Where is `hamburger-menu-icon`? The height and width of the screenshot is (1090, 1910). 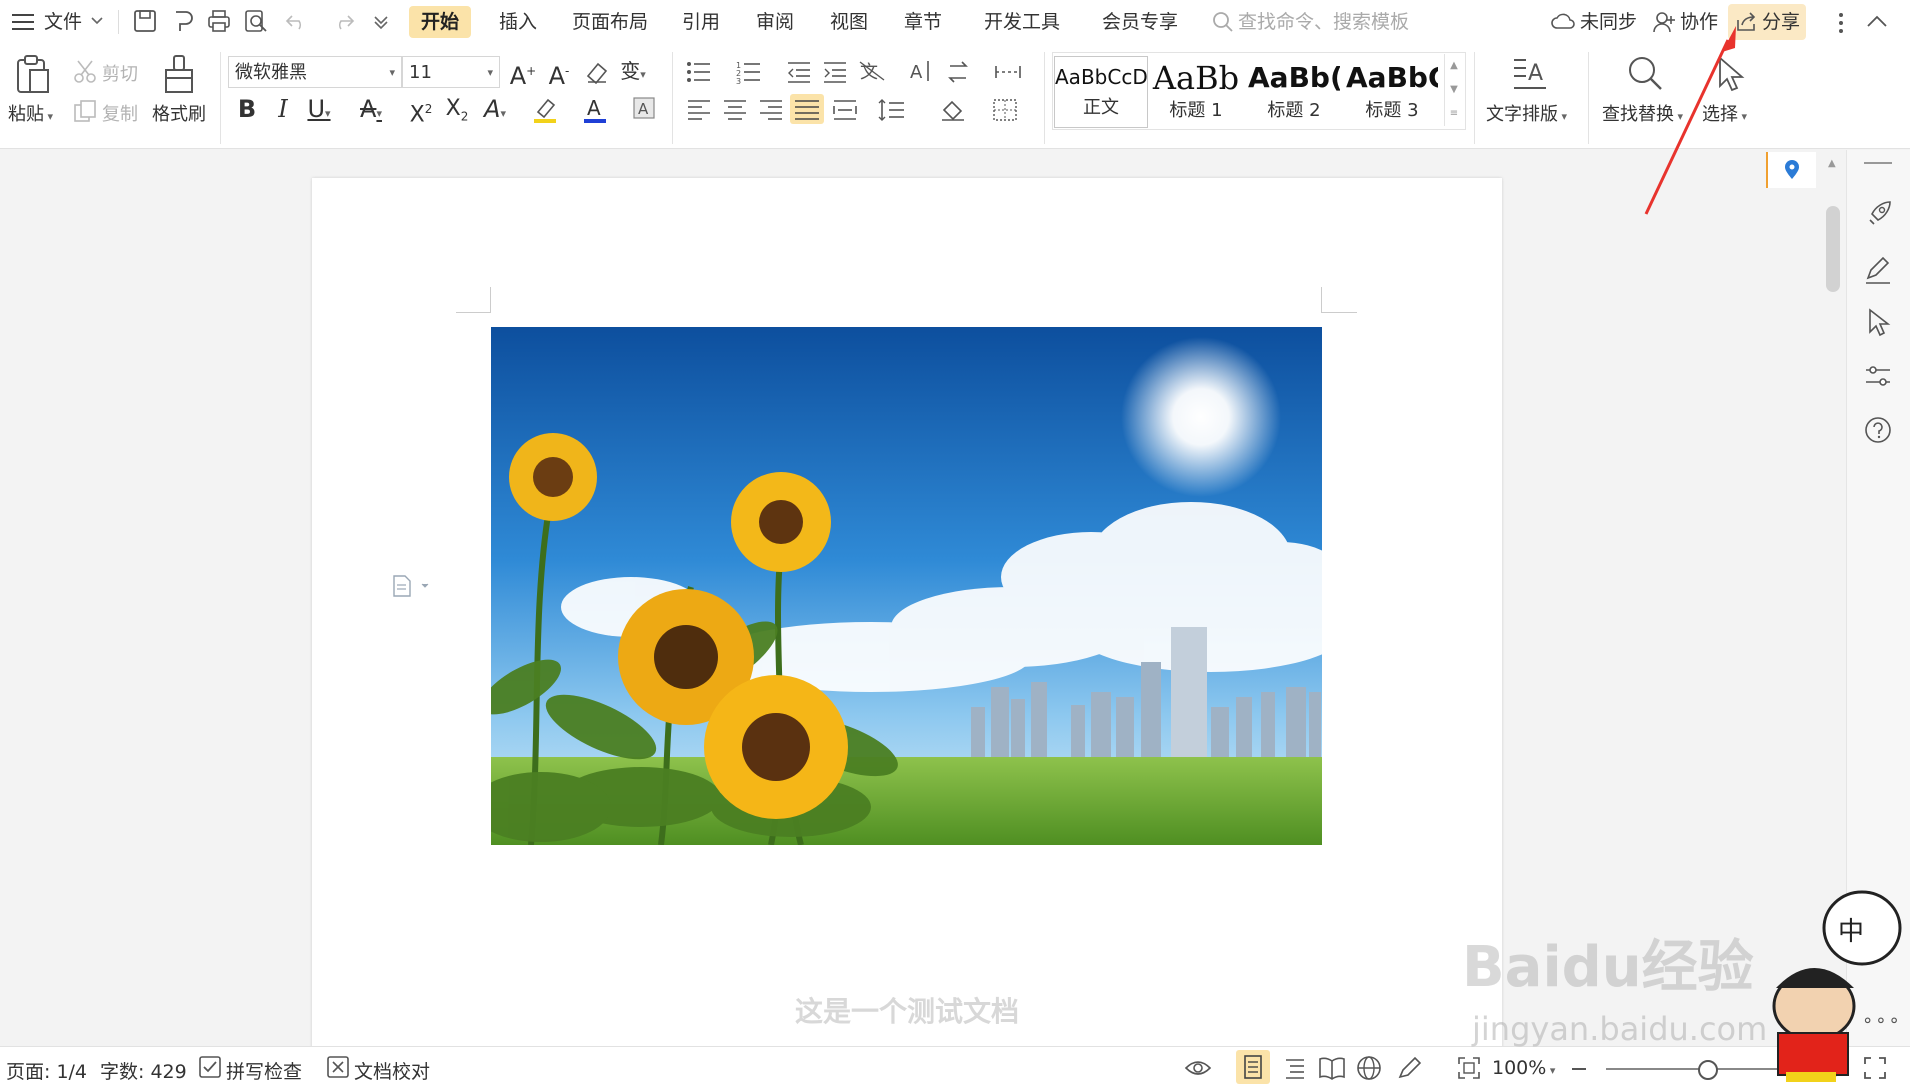
hamburger-menu-icon is located at coordinates (23, 22).